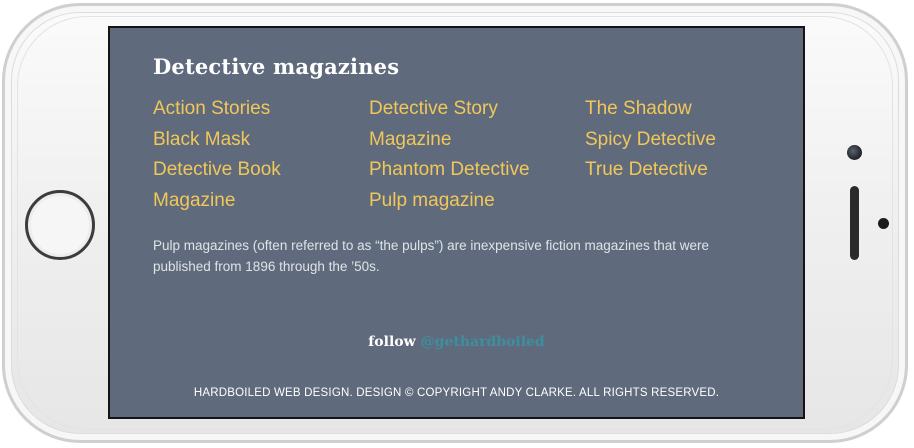 The height and width of the screenshot is (448, 914). I want to click on speaker-grille, so click(854, 223).